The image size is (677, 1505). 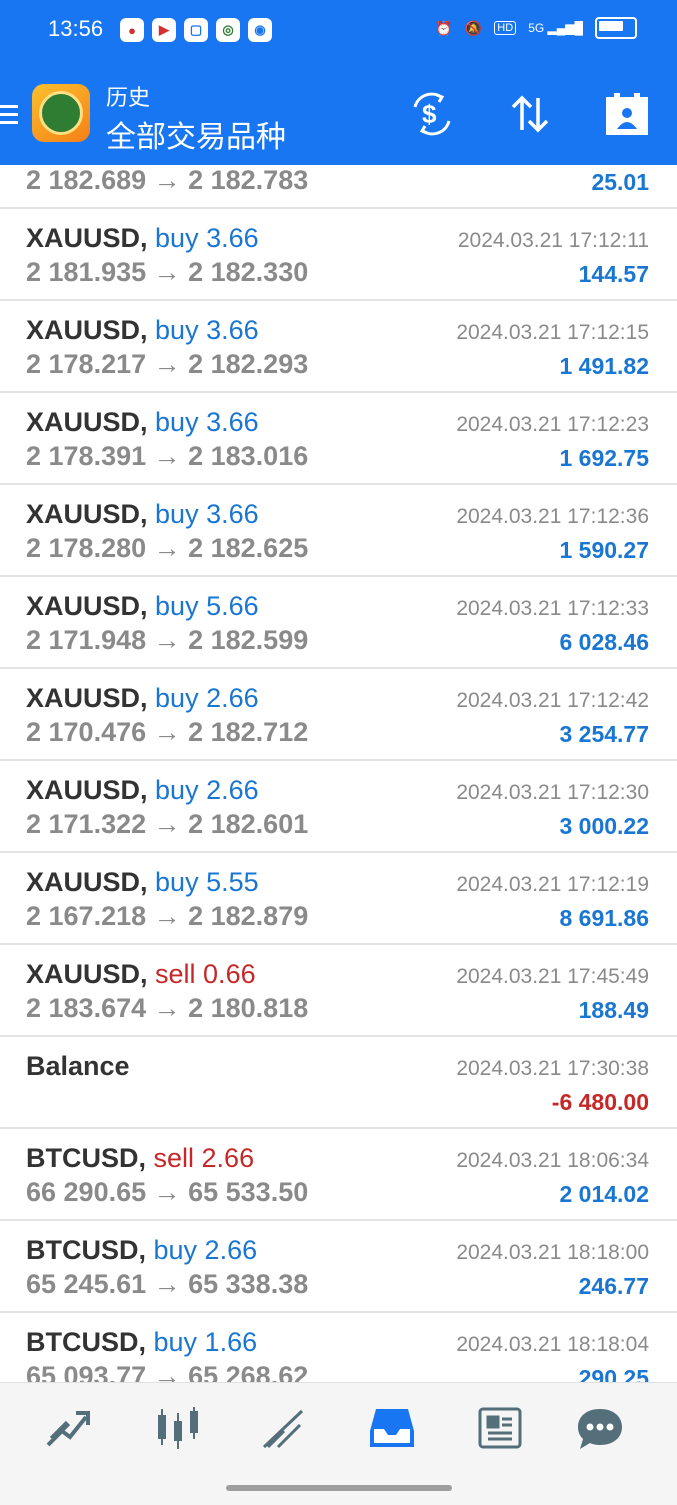 What do you see at coordinates (284, 1428) in the screenshot?
I see `trade-icon` at bounding box center [284, 1428].